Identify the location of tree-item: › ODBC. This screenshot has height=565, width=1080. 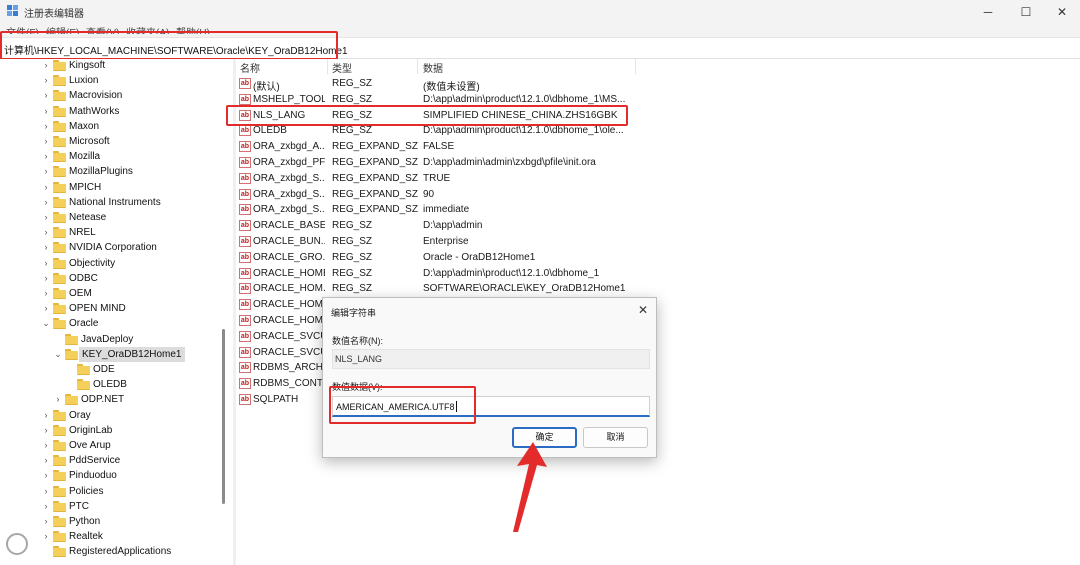
(110, 278).